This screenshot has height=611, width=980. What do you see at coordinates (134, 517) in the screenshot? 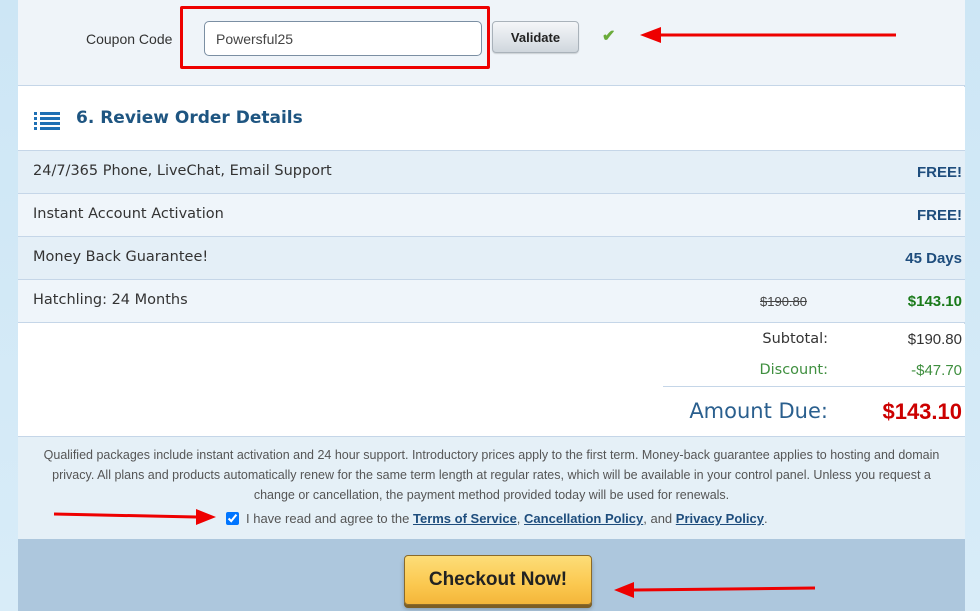
I see `arrow-to-agree-checkbox` at bounding box center [134, 517].